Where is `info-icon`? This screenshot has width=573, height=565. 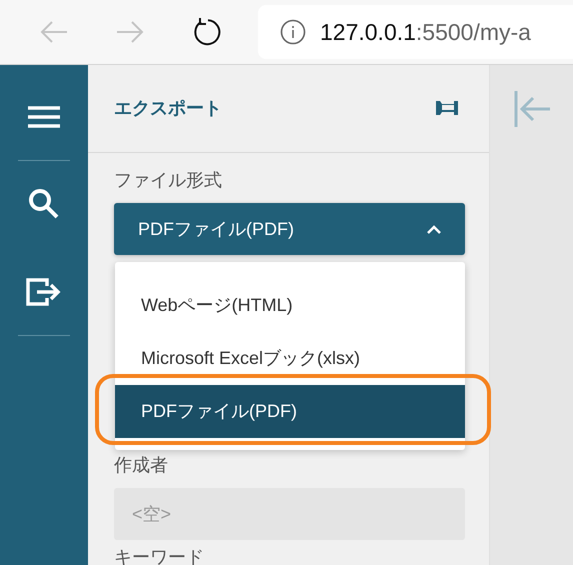
info-icon is located at coordinates (293, 32).